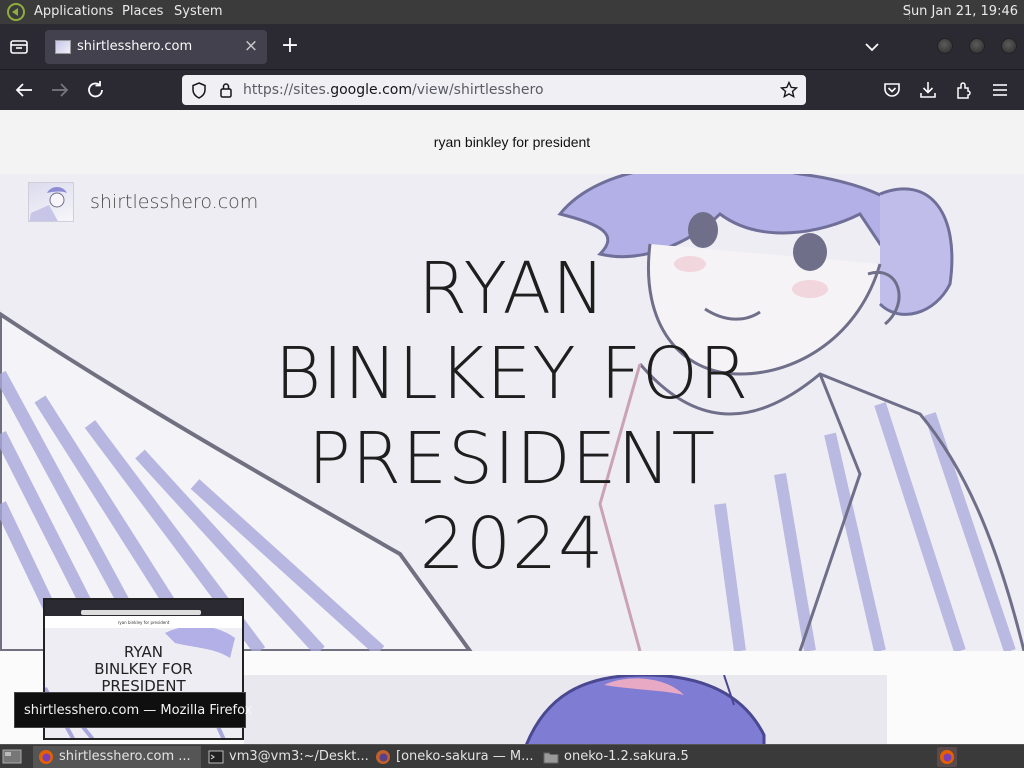  I want to click on forward-icon, so click(60, 90).